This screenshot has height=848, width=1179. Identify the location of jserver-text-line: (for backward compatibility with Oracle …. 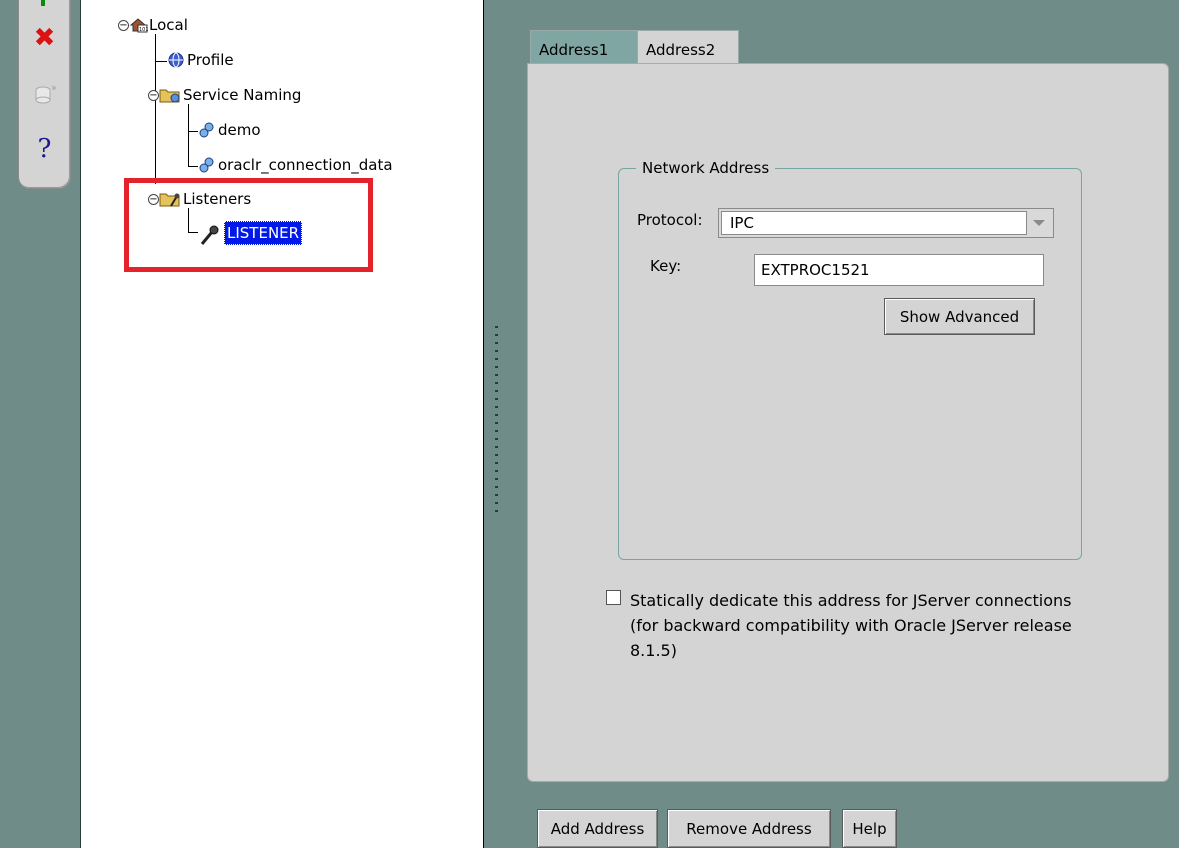
(851, 625).